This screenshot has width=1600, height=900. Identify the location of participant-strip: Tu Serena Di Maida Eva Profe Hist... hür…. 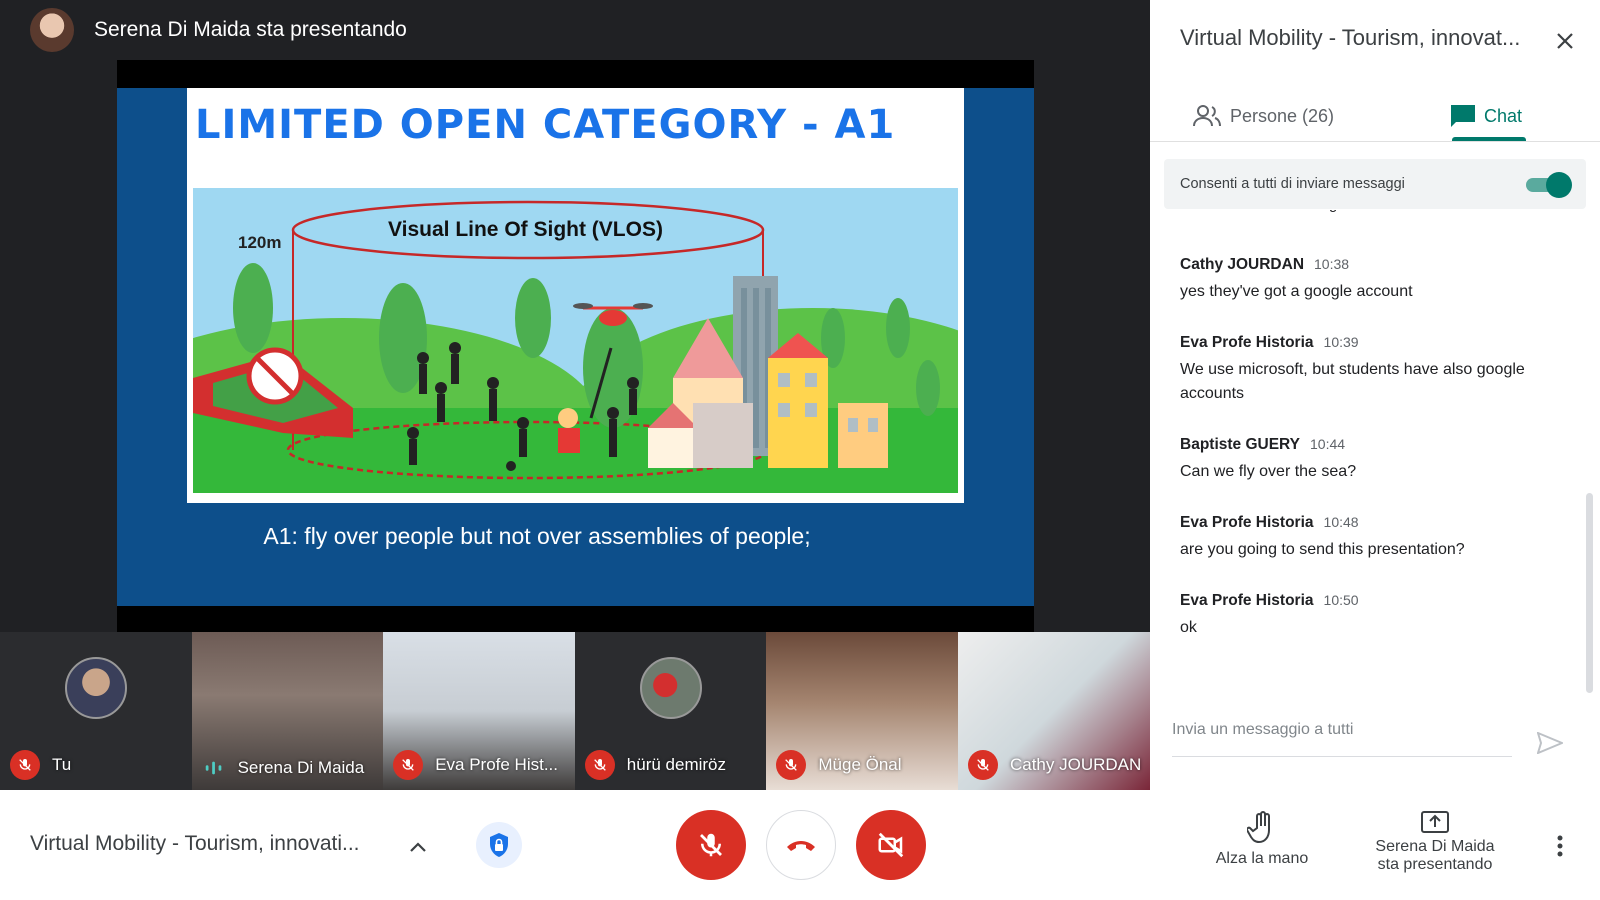
(575, 711).